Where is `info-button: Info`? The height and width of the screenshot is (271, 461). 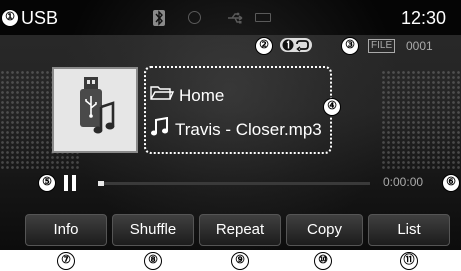
info-button: Info is located at coordinates (66, 230).